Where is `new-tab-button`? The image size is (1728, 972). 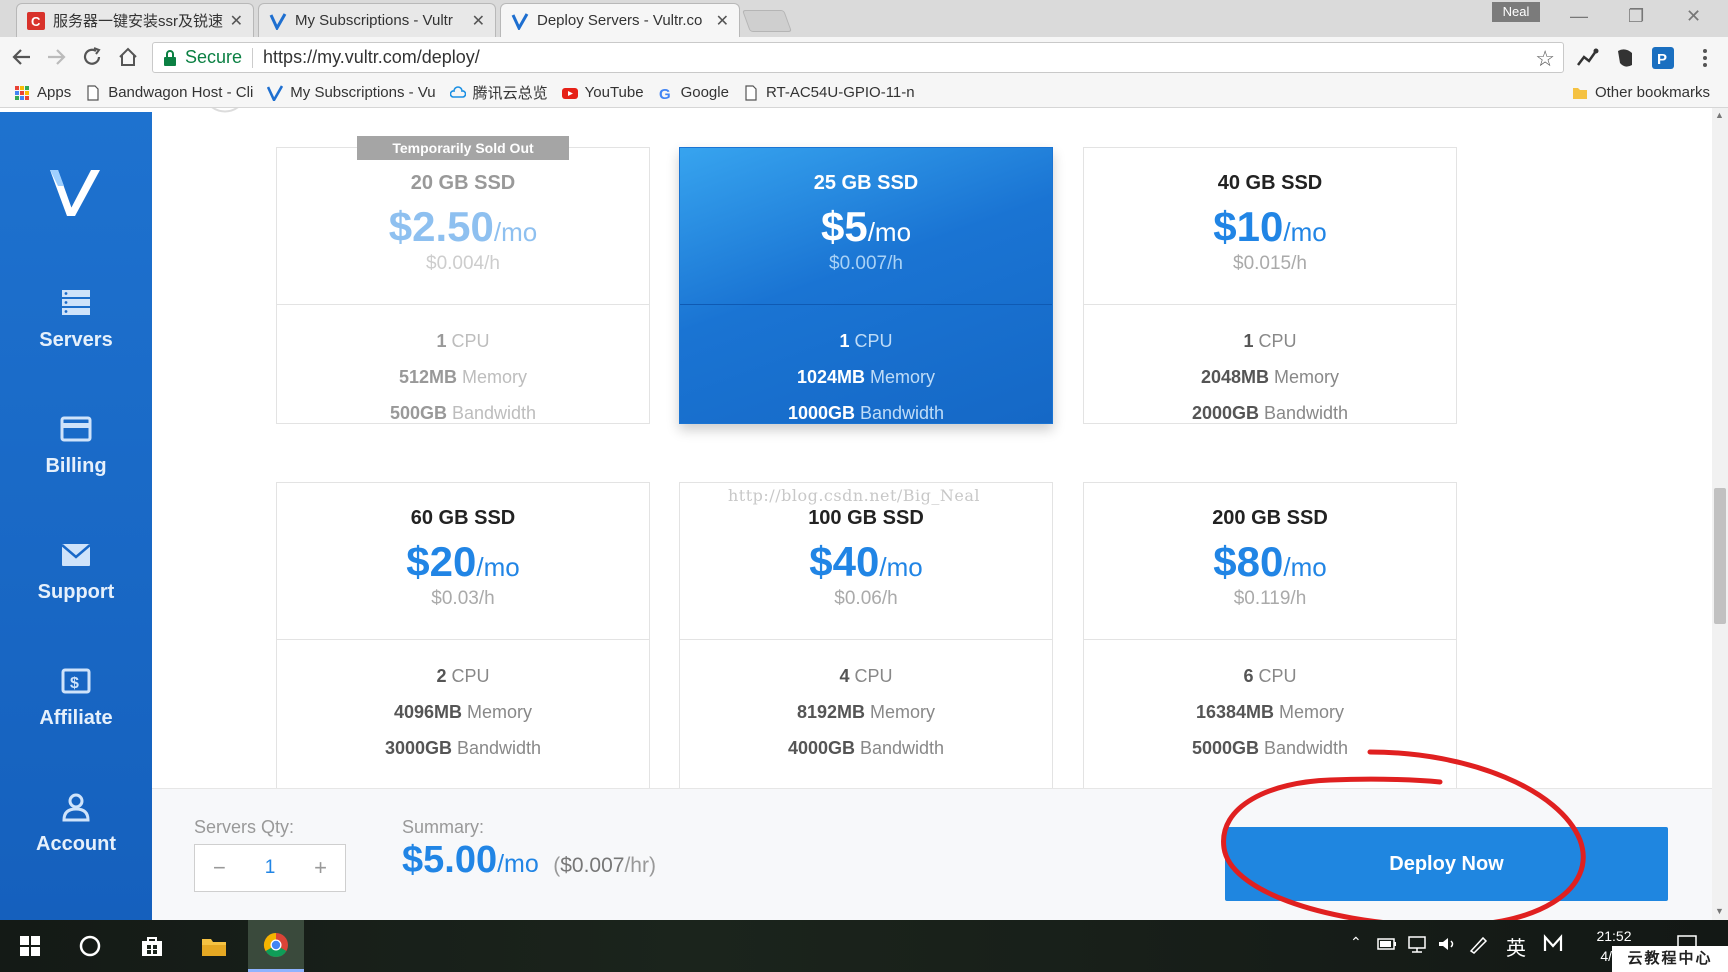 new-tab-button is located at coordinates (767, 21).